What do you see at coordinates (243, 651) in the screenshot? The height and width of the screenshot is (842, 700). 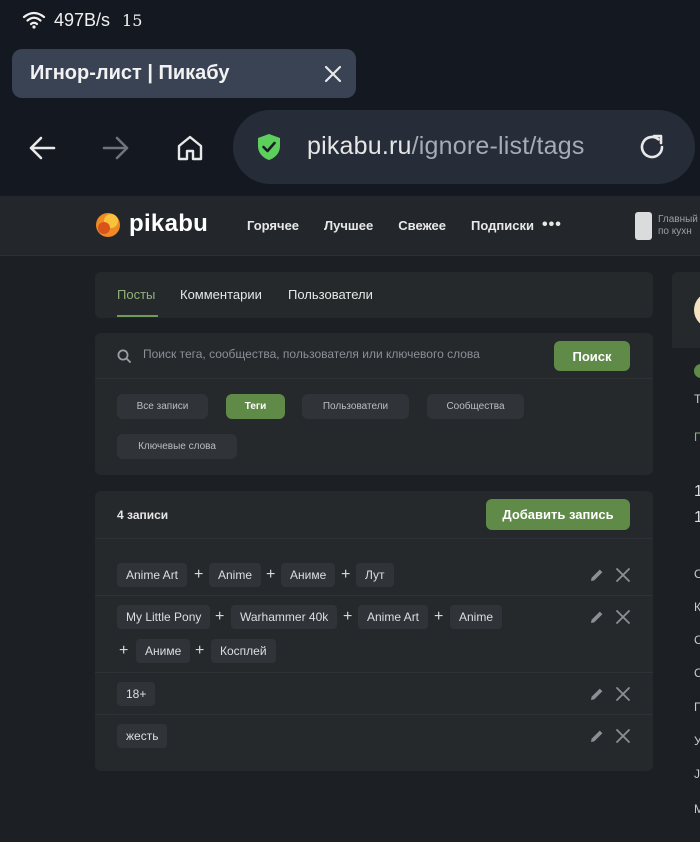 I see `tag-chip: Косплей` at bounding box center [243, 651].